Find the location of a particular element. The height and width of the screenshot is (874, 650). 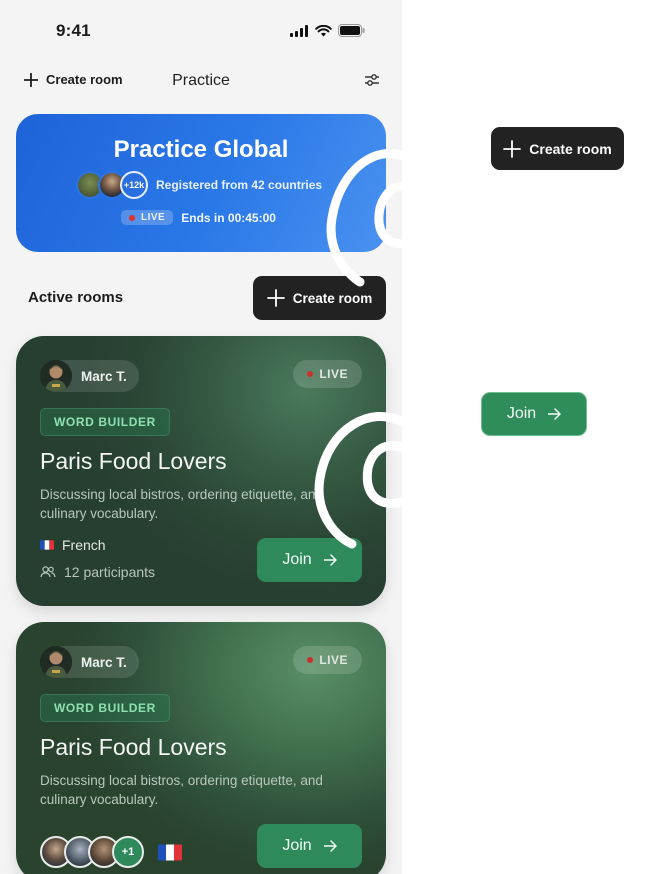

status-icons is located at coordinates (327, 30).